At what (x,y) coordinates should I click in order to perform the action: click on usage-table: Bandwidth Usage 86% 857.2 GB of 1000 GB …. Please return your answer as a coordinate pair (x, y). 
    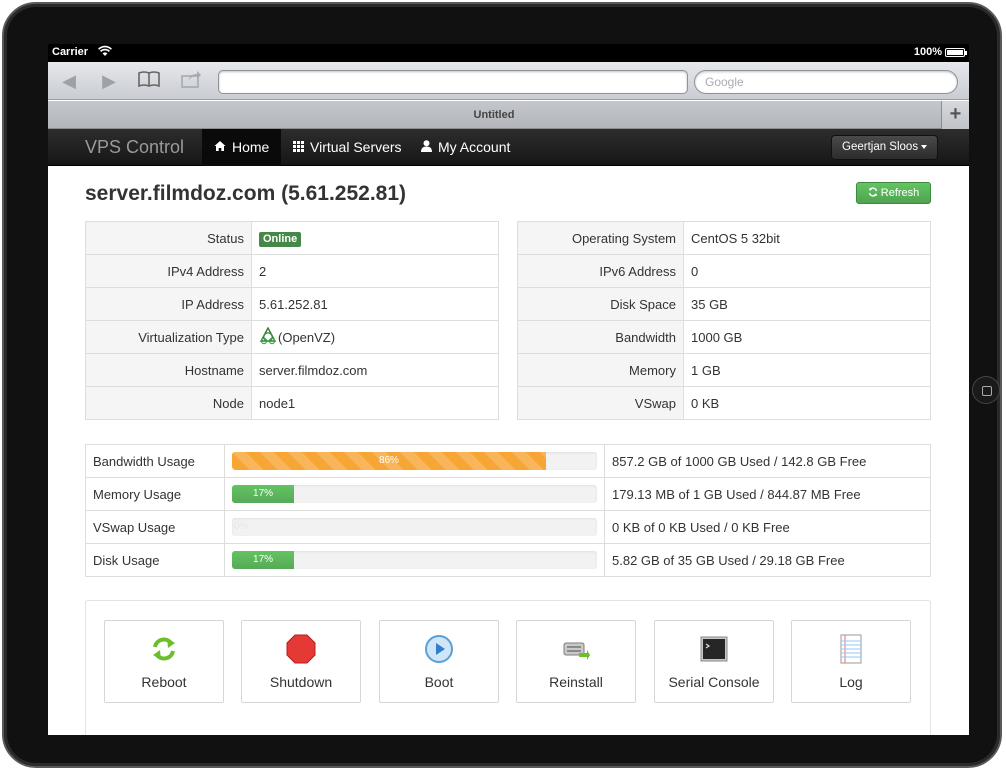
    Looking at the image, I should click on (508, 510).